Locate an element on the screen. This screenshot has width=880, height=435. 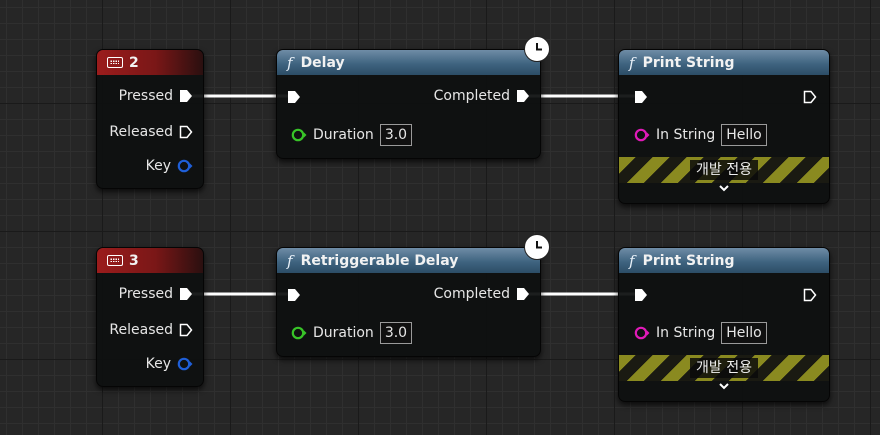
input-key-label: 2 is located at coordinates (134, 62).